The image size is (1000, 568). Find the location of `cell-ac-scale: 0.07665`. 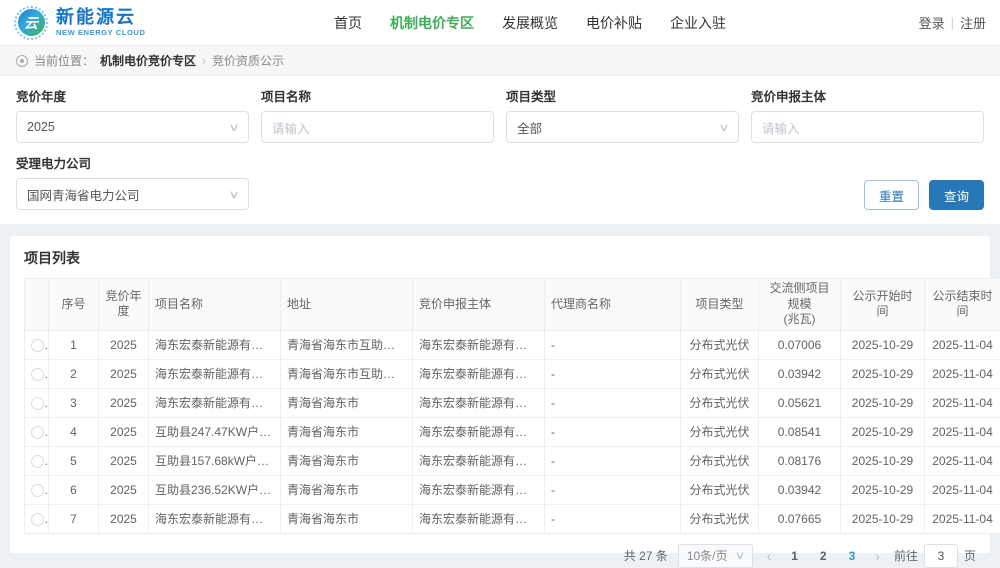

cell-ac-scale: 0.07665 is located at coordinates (800, 518).